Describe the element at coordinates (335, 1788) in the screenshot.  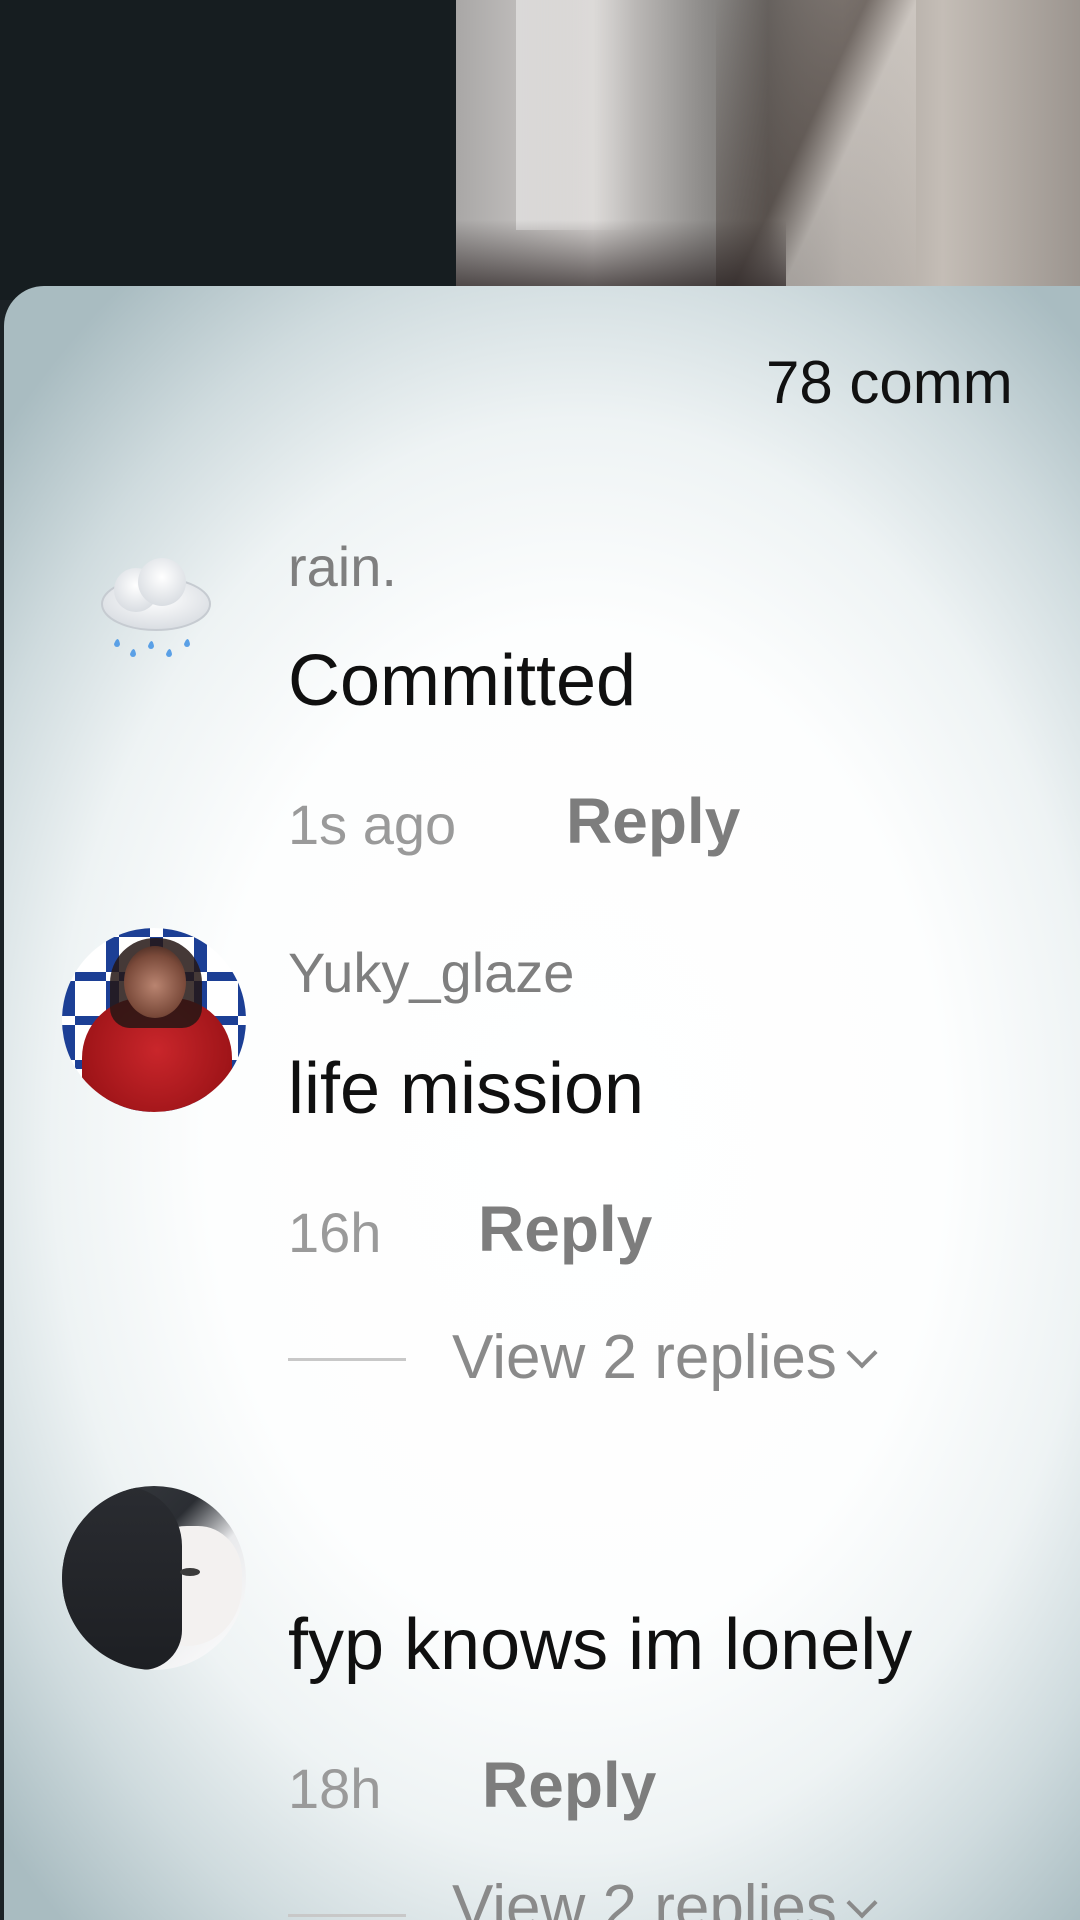
I see `comment-timestamp: 18h` at that location.